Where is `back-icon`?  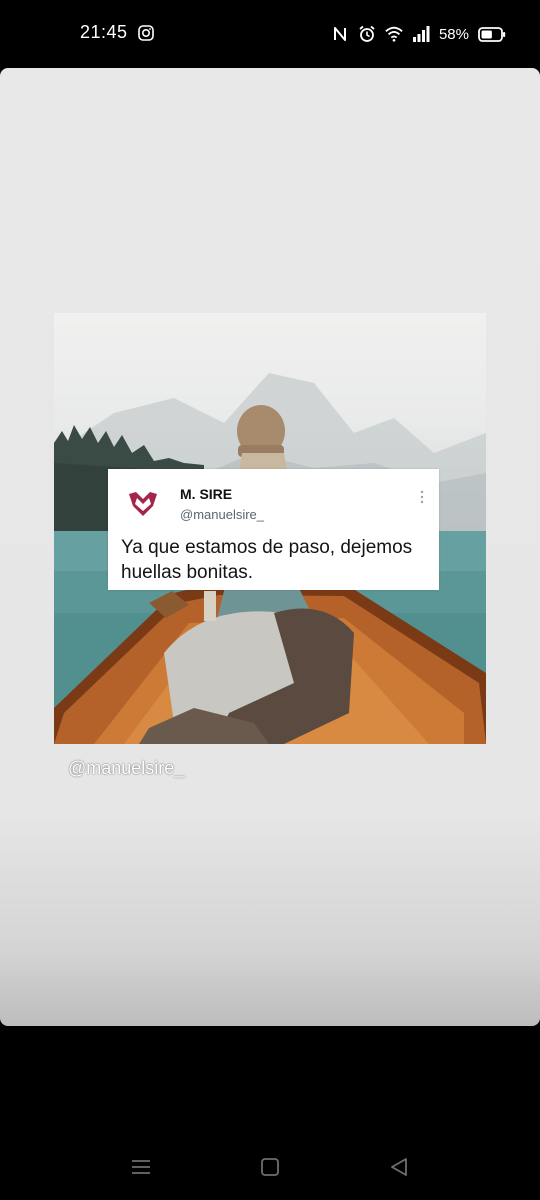 back-icon is located at coordinates (399, 1167).